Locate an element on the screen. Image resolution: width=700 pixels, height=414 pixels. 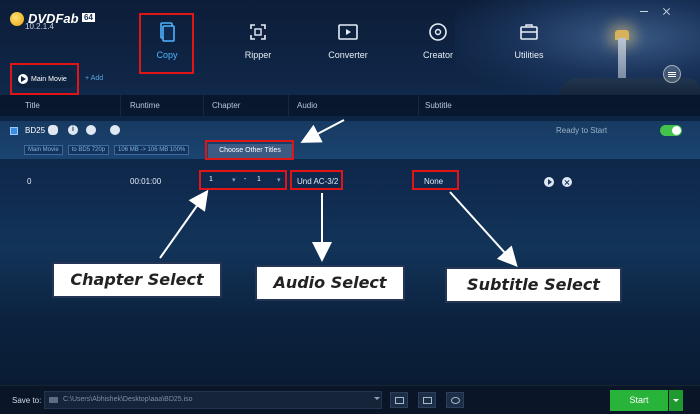
audio-select-callout: Audio Select is located at coordinates (330, 283).